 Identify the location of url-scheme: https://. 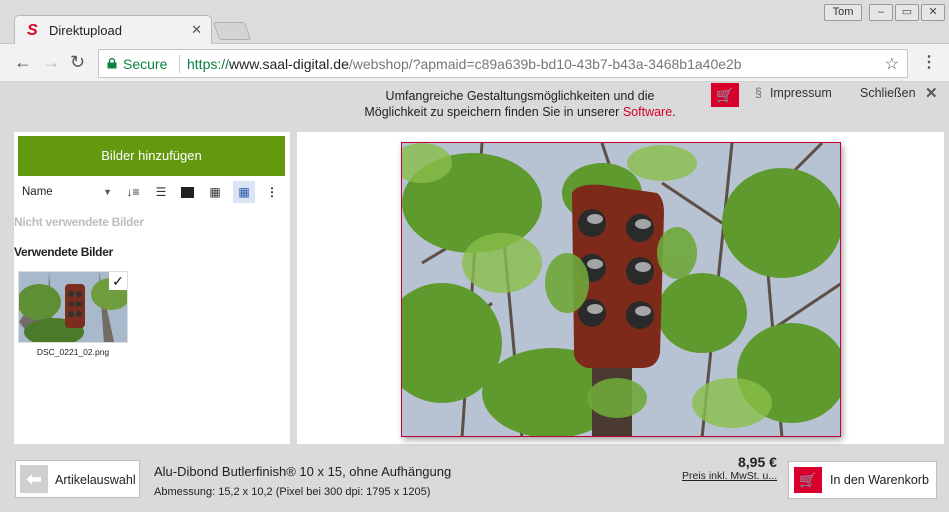
(208, 64).